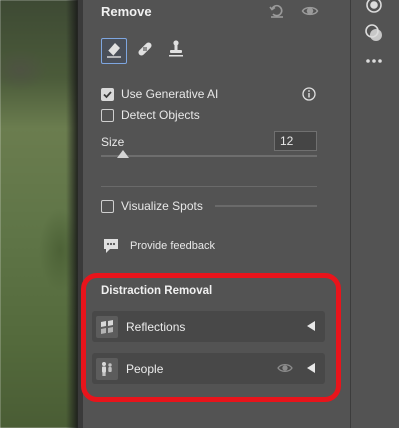  Describe the element at coordinates (209, 156) in the screenshot. I see `size-slider-track` at that location.